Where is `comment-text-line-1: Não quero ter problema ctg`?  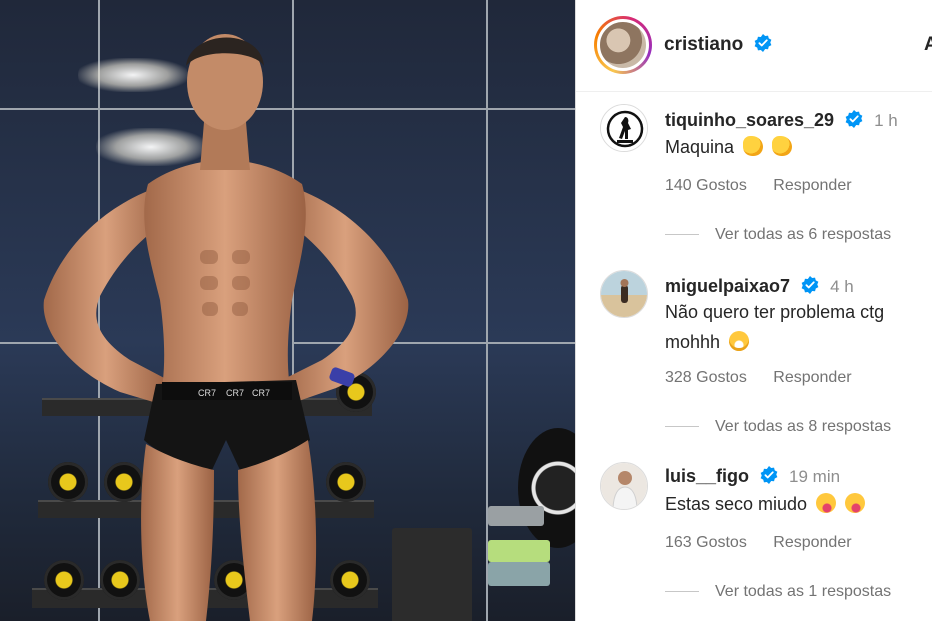
comment-text-line-1: Não quero ter problema ctg is located at coordinates (775, 312).